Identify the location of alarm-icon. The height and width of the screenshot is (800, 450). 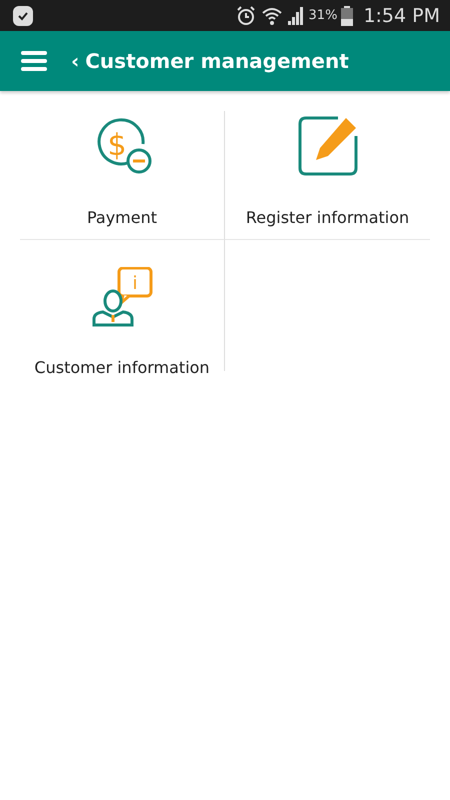
(245, 15).